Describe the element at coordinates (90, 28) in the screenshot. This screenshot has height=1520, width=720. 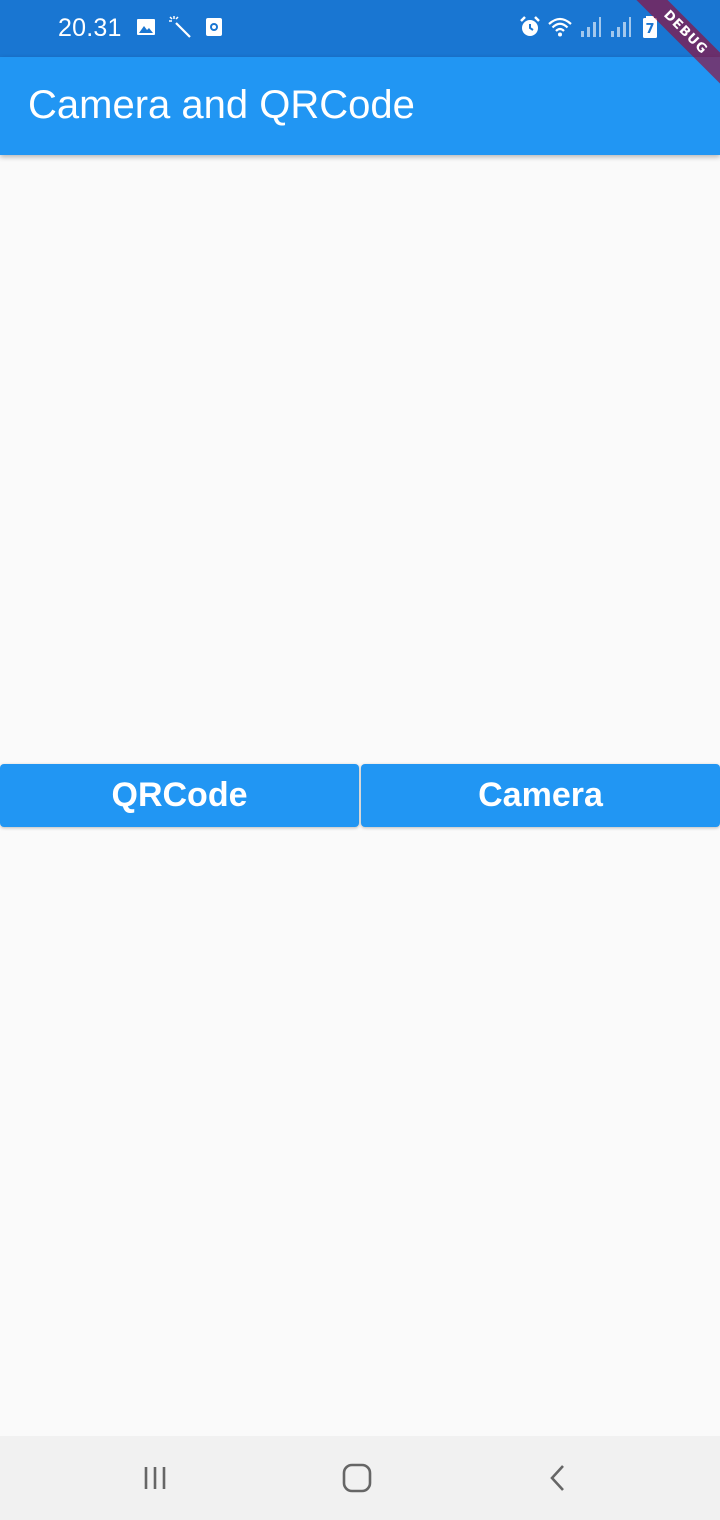
I see `status-time: 20.31` at that location.